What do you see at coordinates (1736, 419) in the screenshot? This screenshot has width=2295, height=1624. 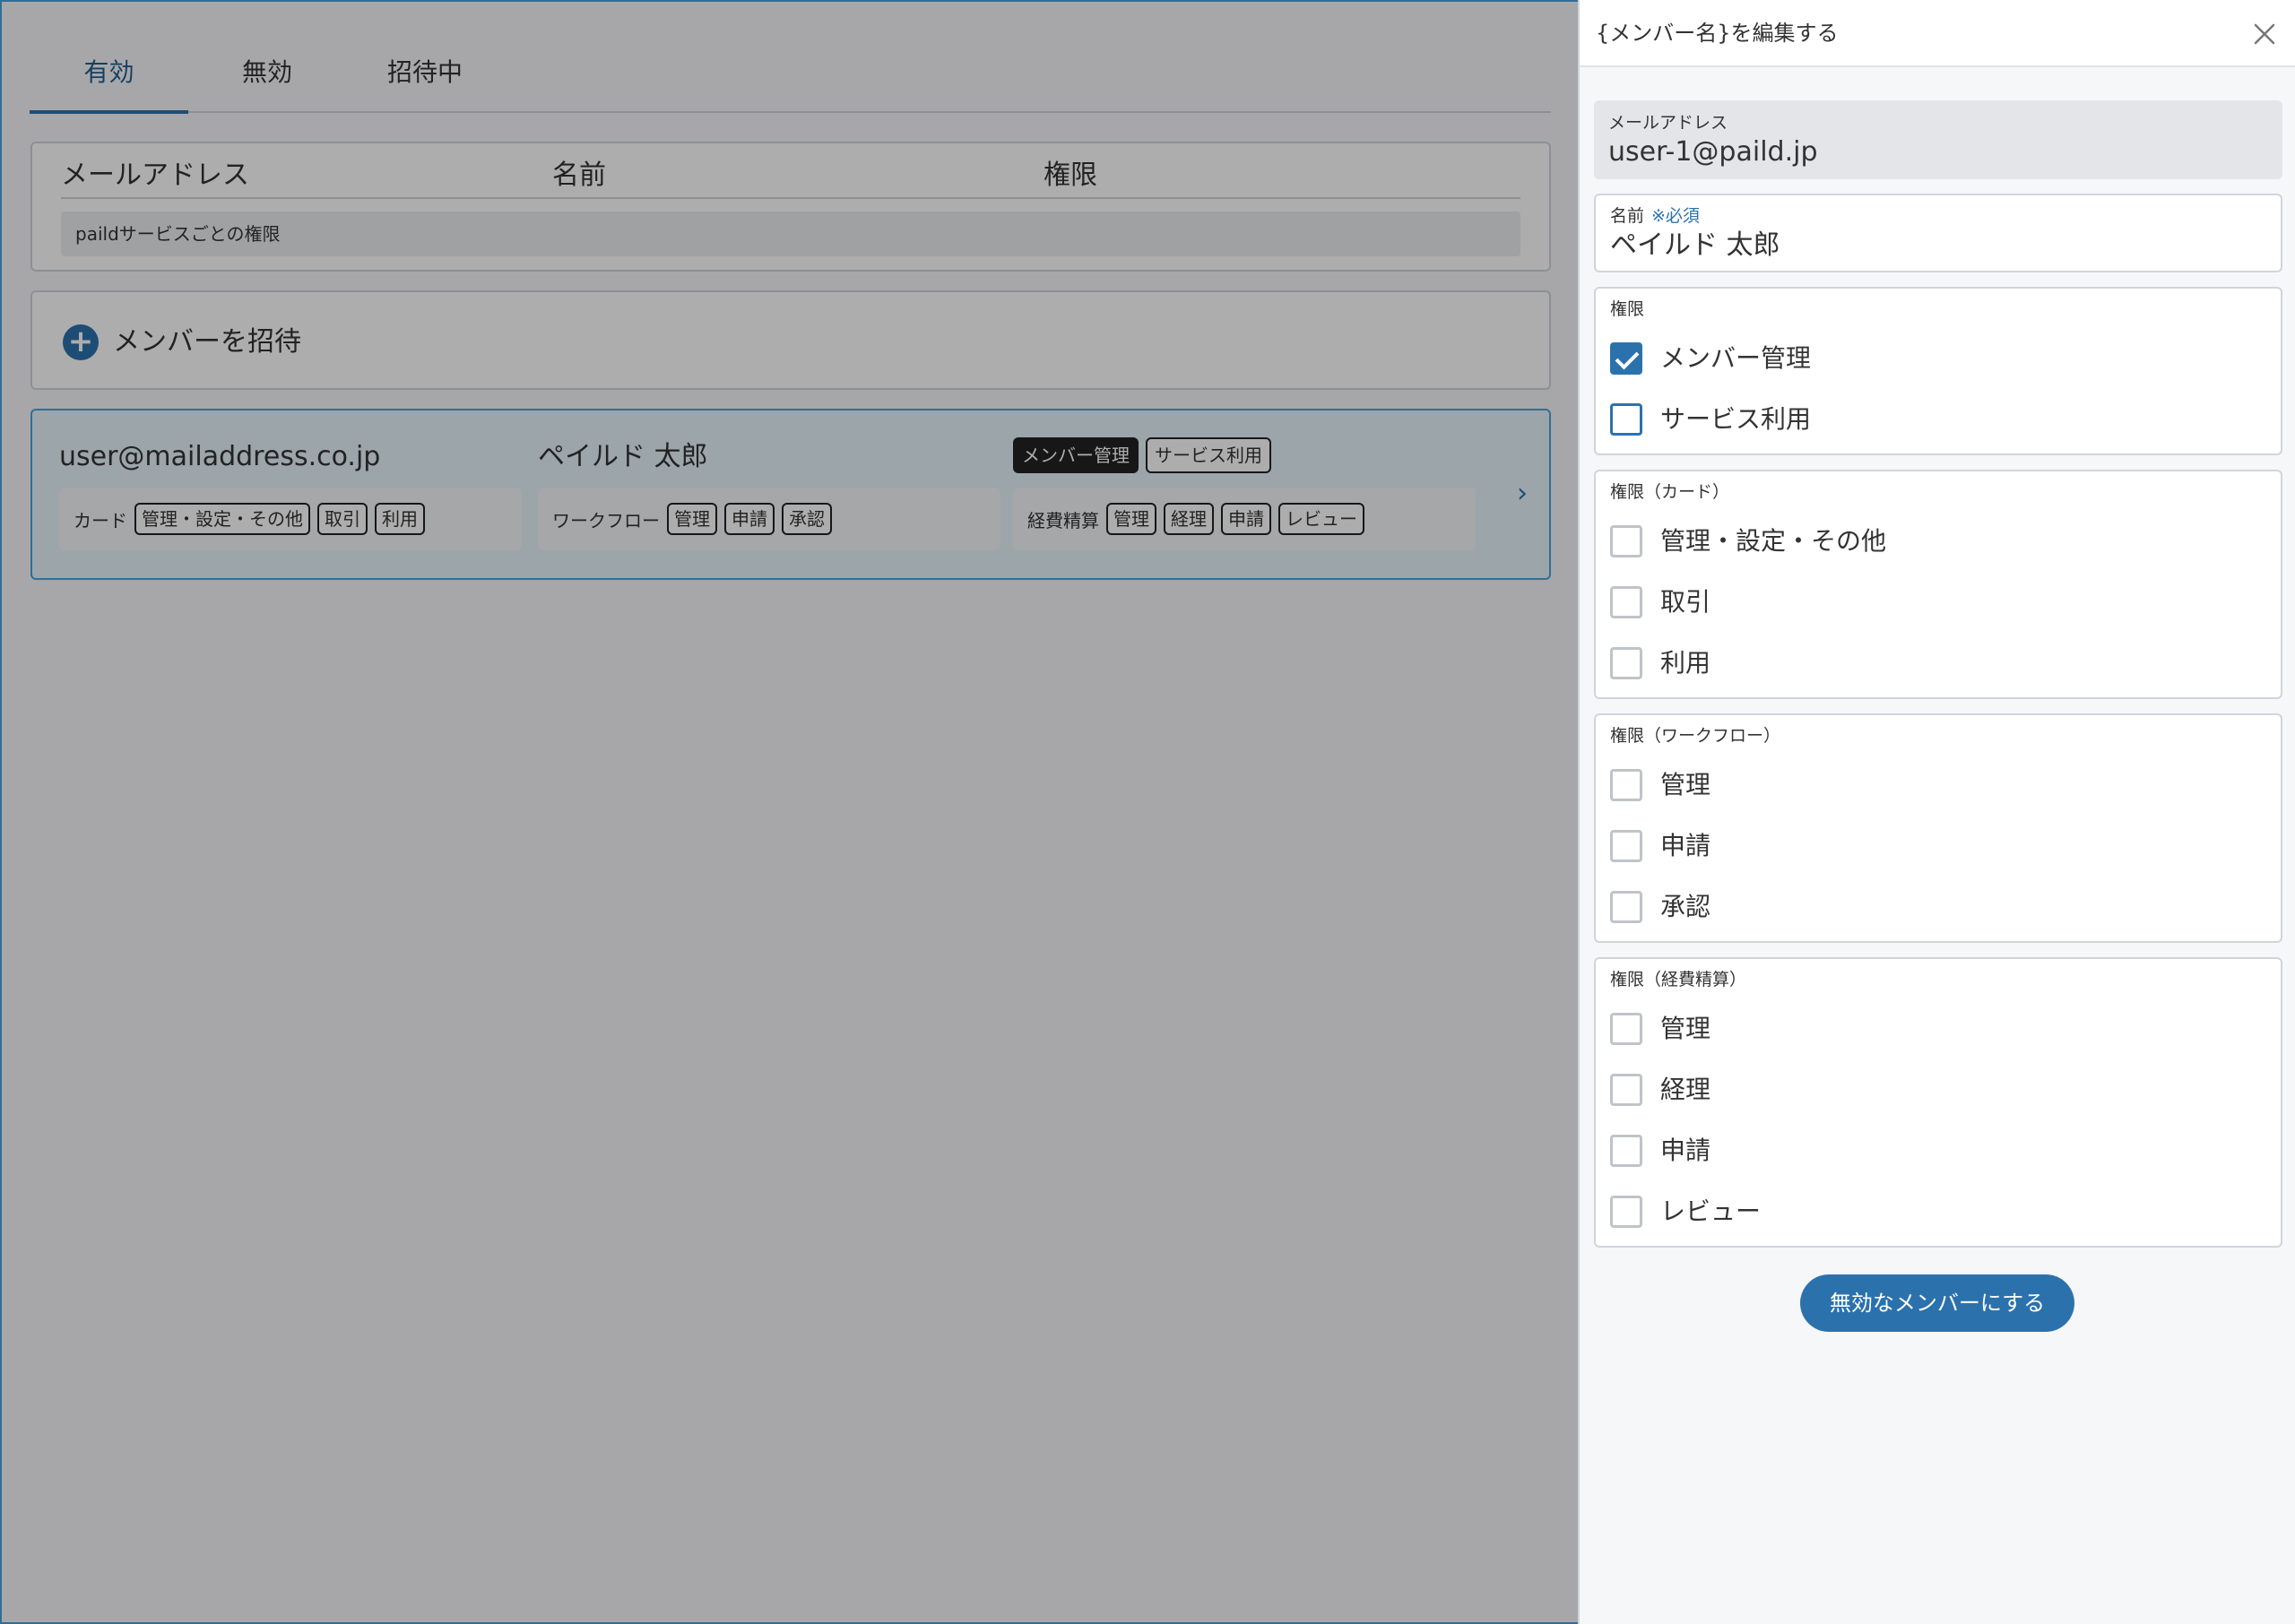 I see `checkbox-label: サービス利用` at bounding box center [1736, 419].